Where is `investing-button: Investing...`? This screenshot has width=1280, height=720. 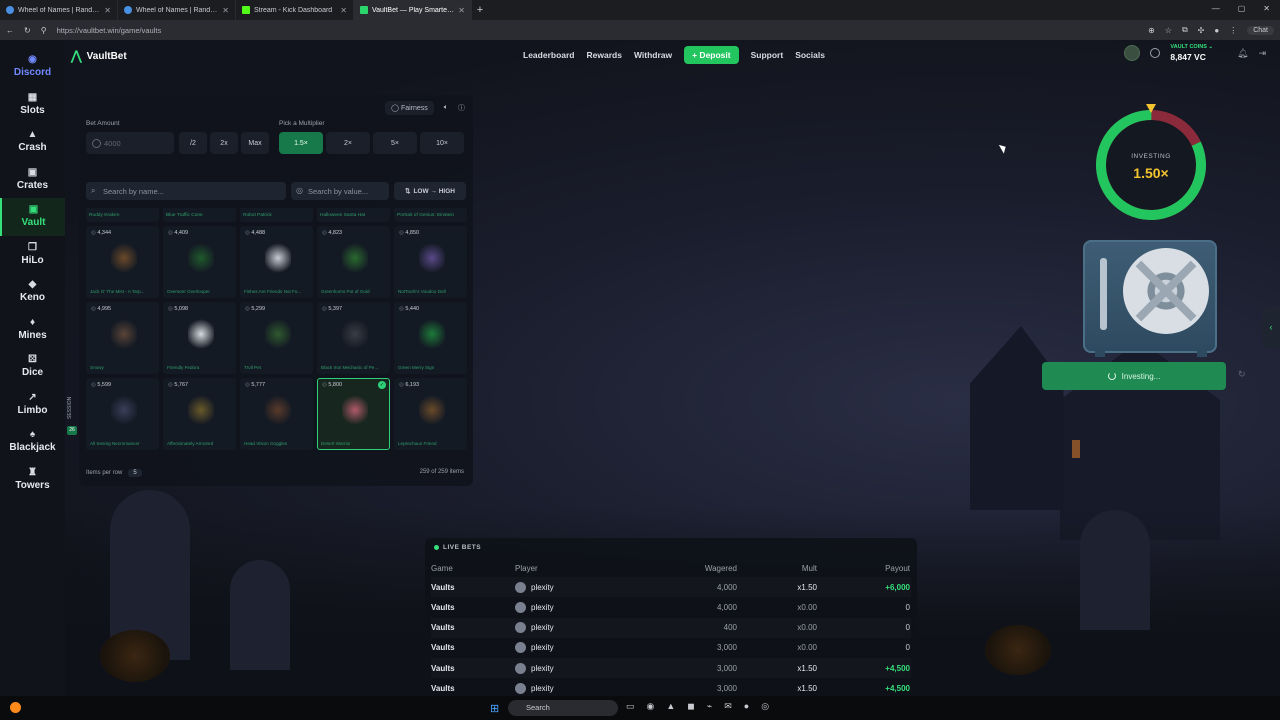 investing-button: Investing... is located at coordinates (1134, 376).